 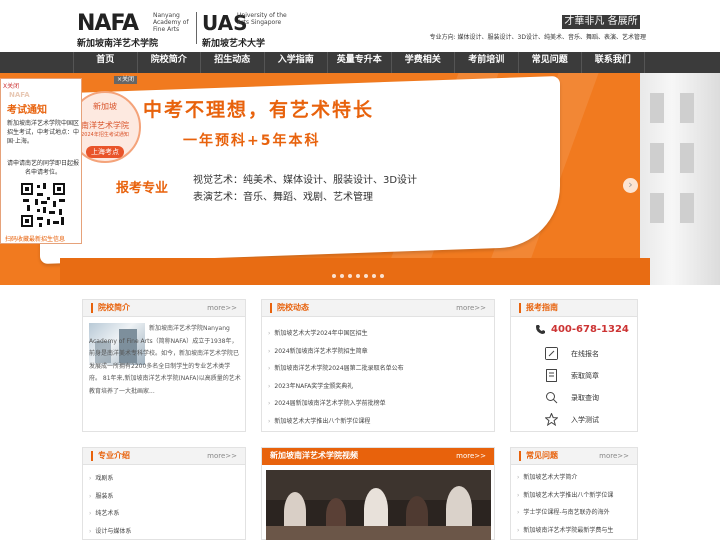 I want to click on major-item: 设计与媒体系, so click(x=169, y=531).